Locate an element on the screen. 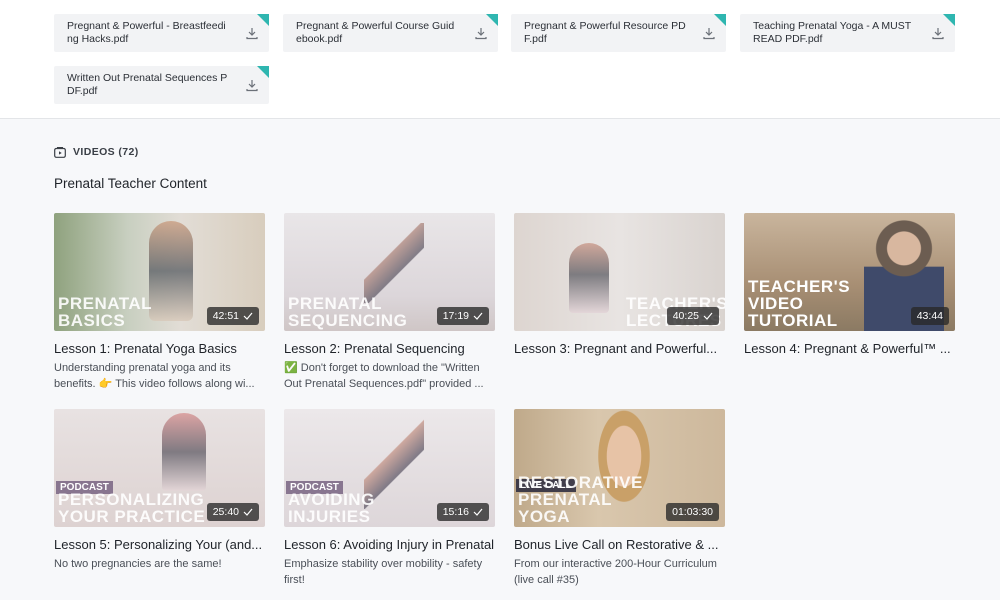  file-name: Pregnant & Powerful Resource PDF.pdf is located at coordinates (605, 32).